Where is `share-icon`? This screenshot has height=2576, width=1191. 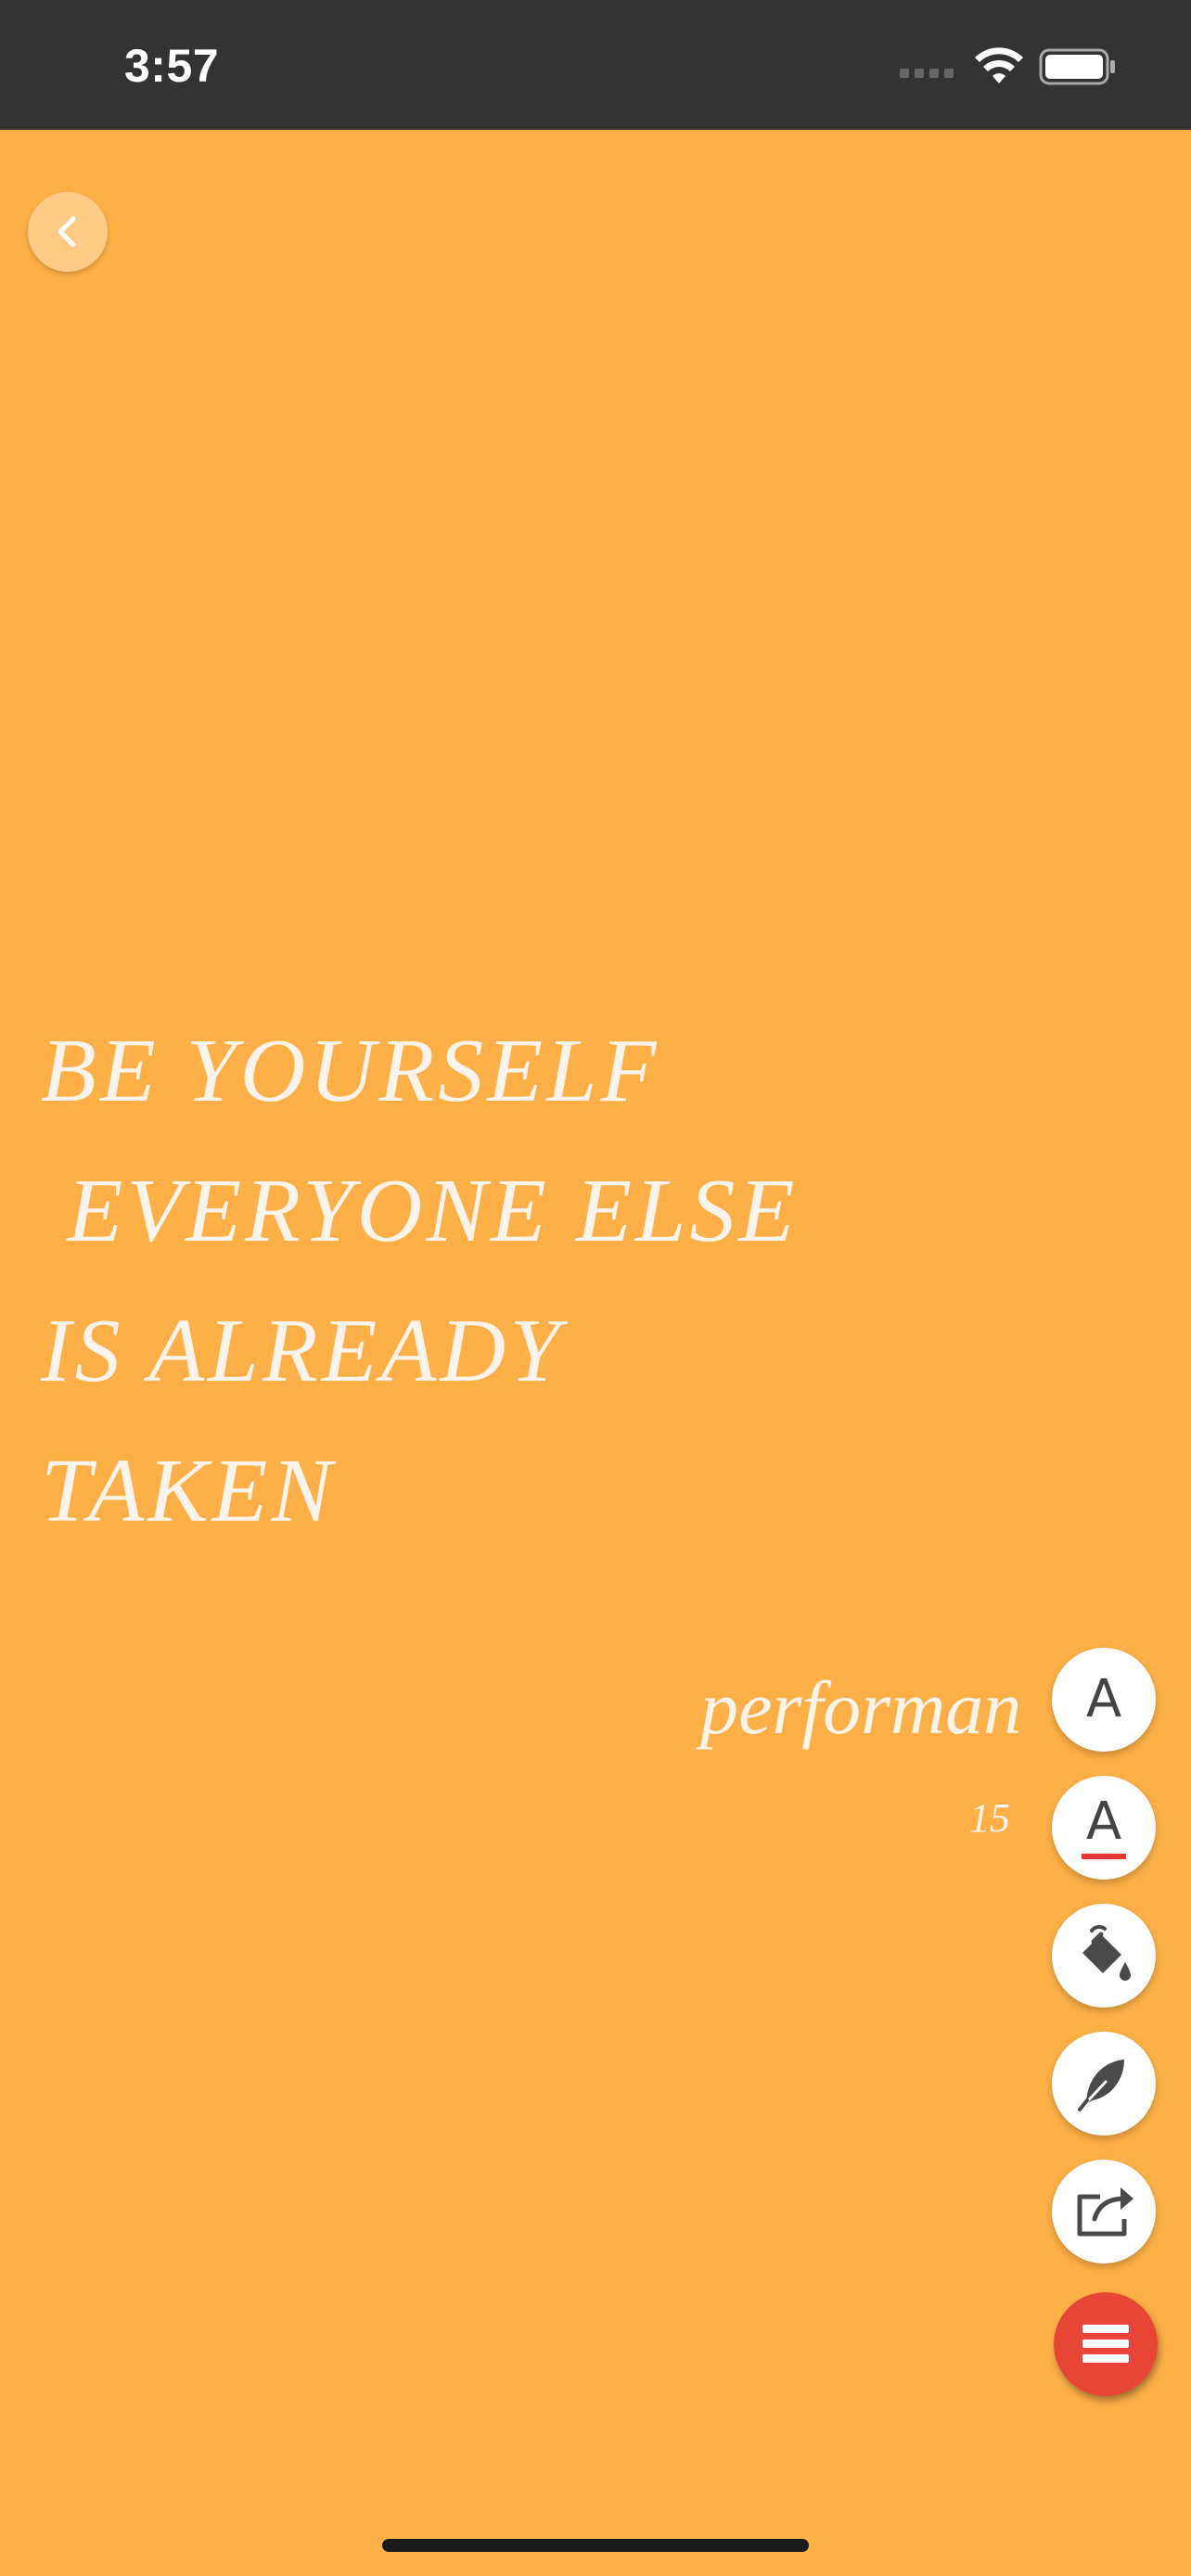
share-icon is located at coordinates (1105, 2212).